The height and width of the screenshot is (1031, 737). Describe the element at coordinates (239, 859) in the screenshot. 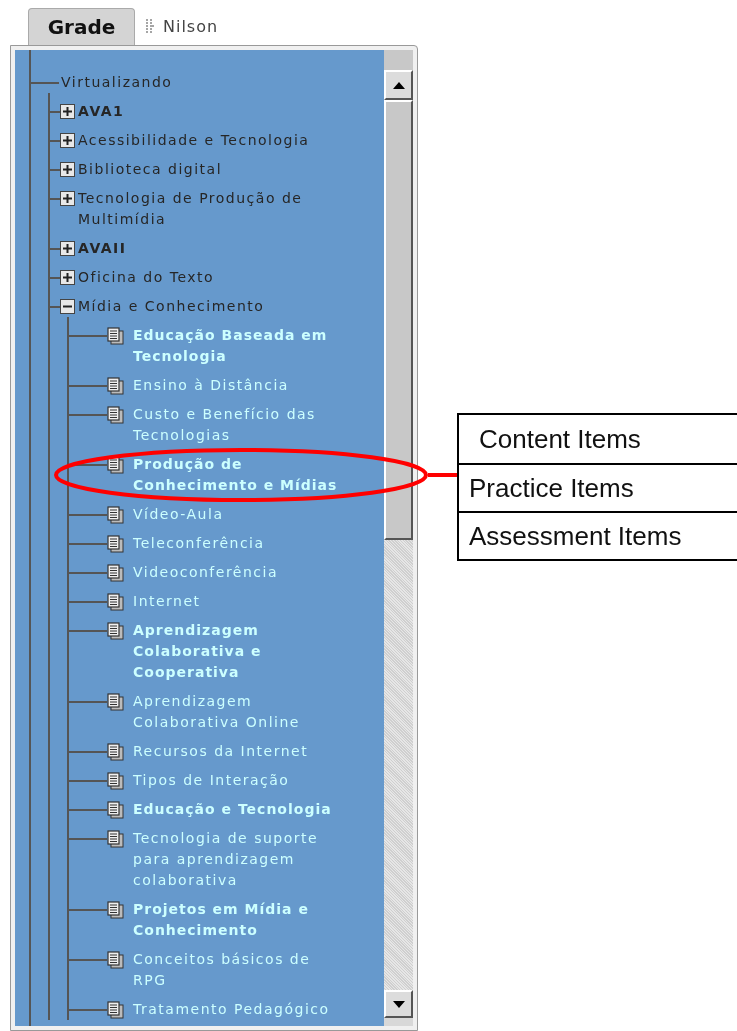

I see `tree-item: Tecnologia de suporte para aprendizagem colaborativa` at that location.